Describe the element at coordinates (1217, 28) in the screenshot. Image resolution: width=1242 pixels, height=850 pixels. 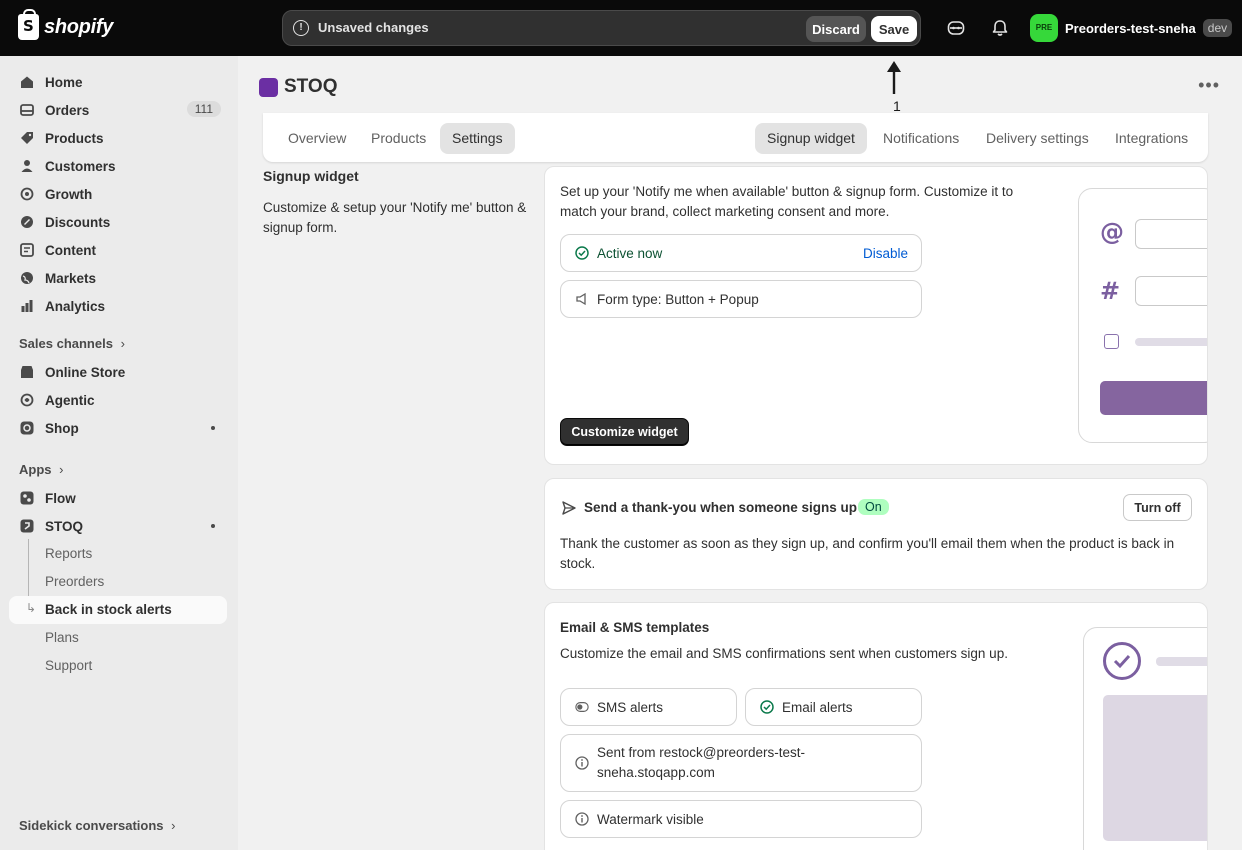
I see `dev-badge: dev` at that location.